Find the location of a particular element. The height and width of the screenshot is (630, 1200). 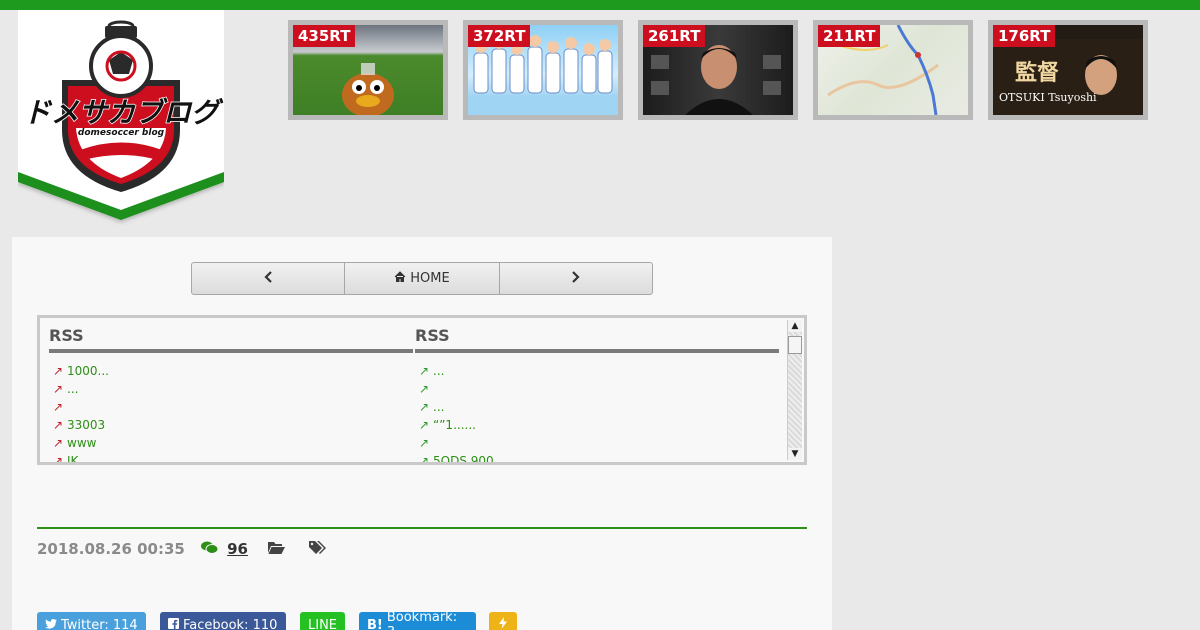

map-photo: 211RT is located at coordinates (893, 70).